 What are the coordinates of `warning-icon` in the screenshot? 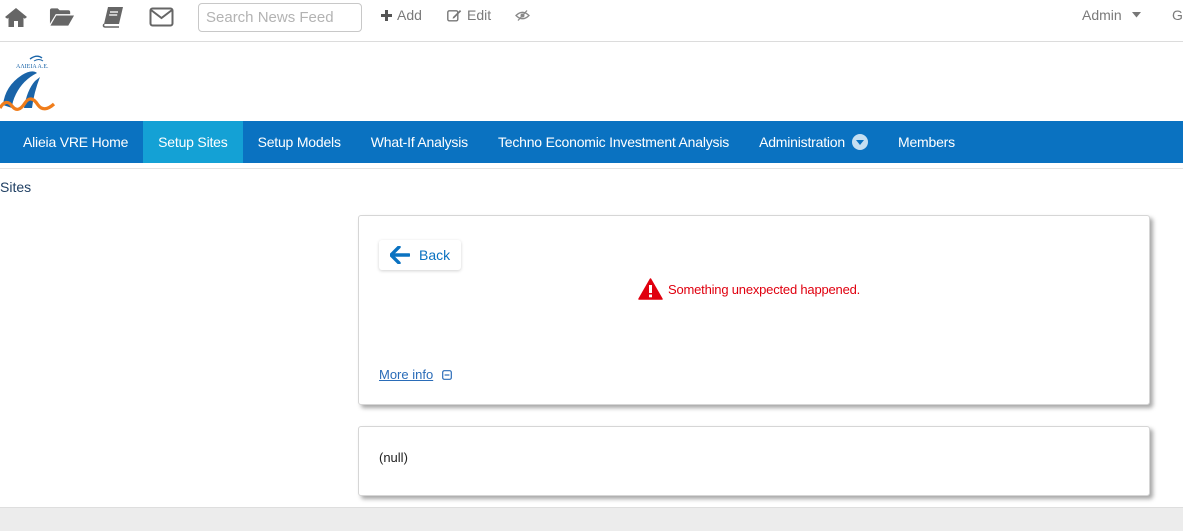 It's located at (650, 289).